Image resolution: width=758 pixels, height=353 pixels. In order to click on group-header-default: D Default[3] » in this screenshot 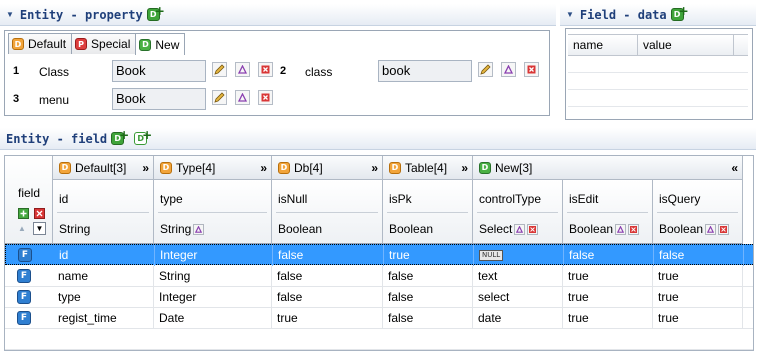, I will do `click(103, 168)`.